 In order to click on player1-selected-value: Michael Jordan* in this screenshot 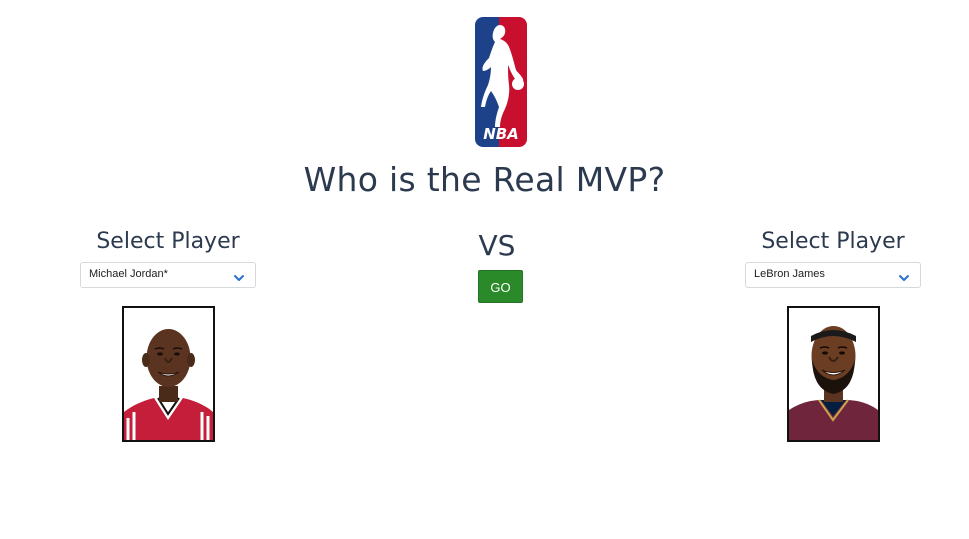, I will do `click(128, 274)`.